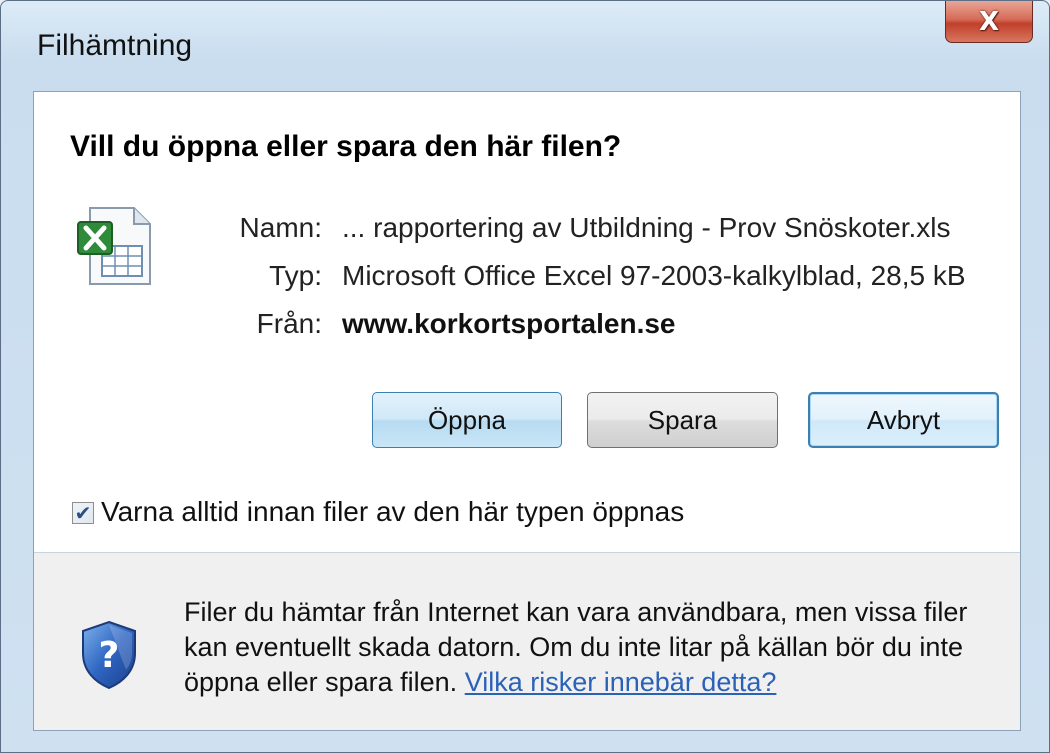  I want to click on close-button: X, so click(989, 22).